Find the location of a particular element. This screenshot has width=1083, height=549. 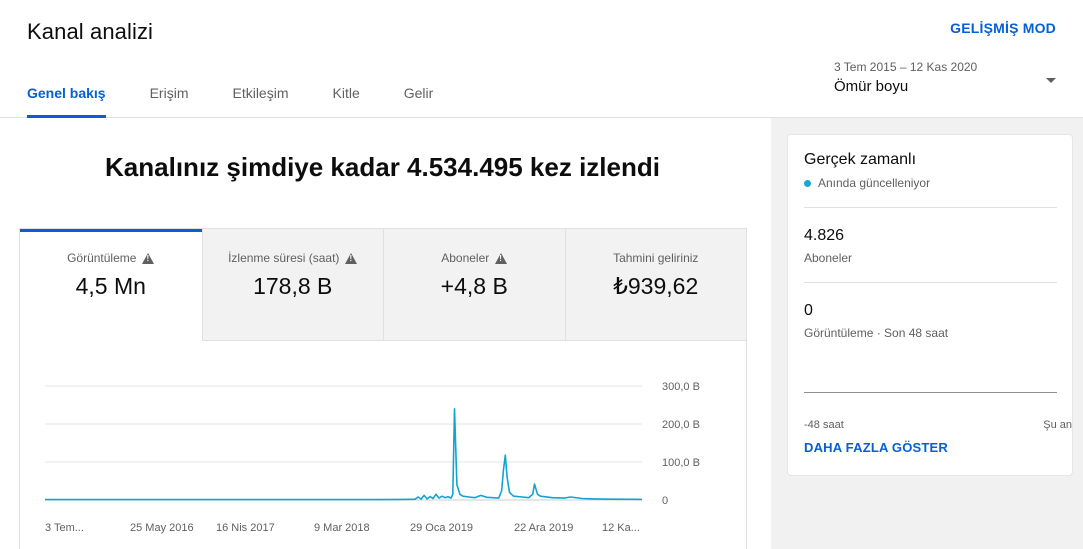

realtime-axis-end: Şu an is located at coordinates (1057, 425).